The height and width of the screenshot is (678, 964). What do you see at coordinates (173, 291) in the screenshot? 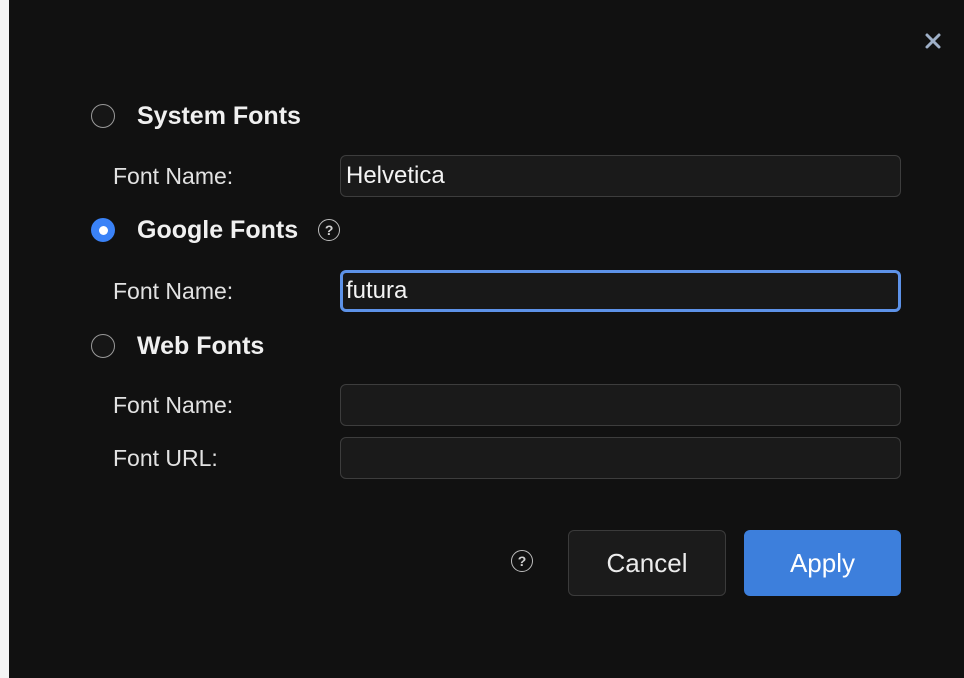
I see `google-font-name-label: Font Name:` at bounding box center [173, 291].